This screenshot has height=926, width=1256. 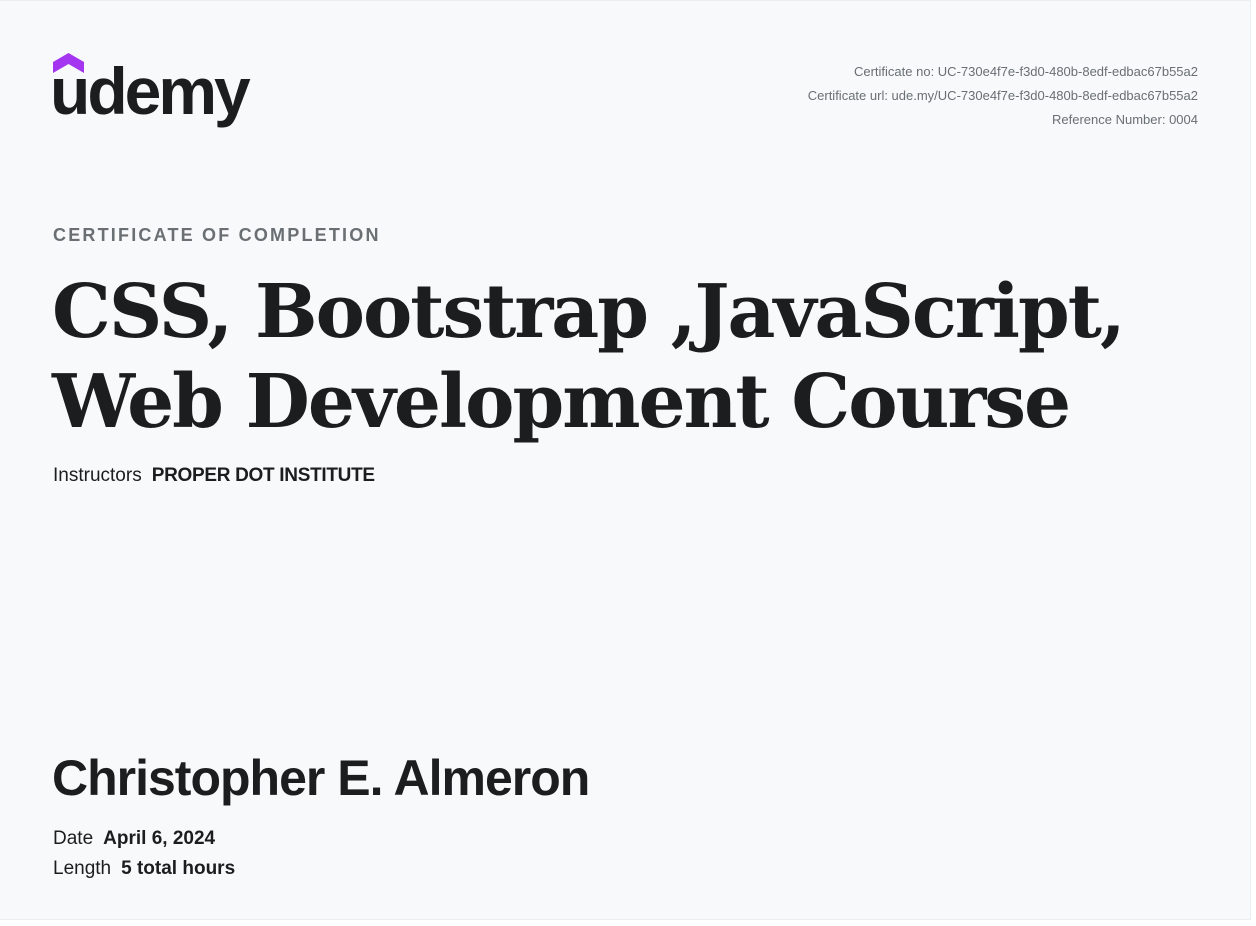 What do you see at coordinates (217, 235) in the screenshot?
I see `certificate-heading: CERTIFICATE OF COMPLETION` at bounding box center [217, 235].